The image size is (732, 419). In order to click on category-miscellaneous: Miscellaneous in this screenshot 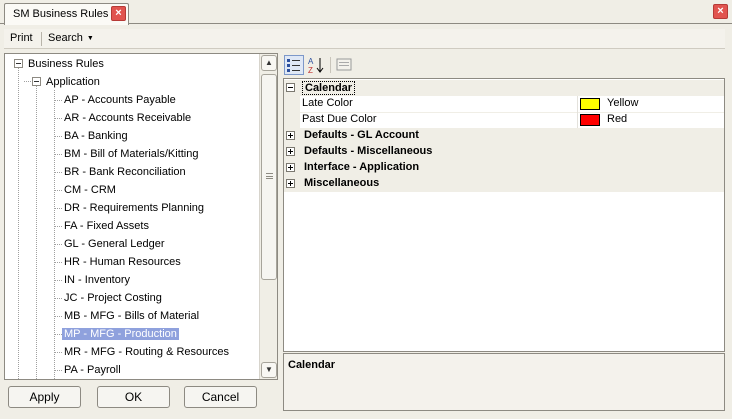, I will do `click(504, 184)`.